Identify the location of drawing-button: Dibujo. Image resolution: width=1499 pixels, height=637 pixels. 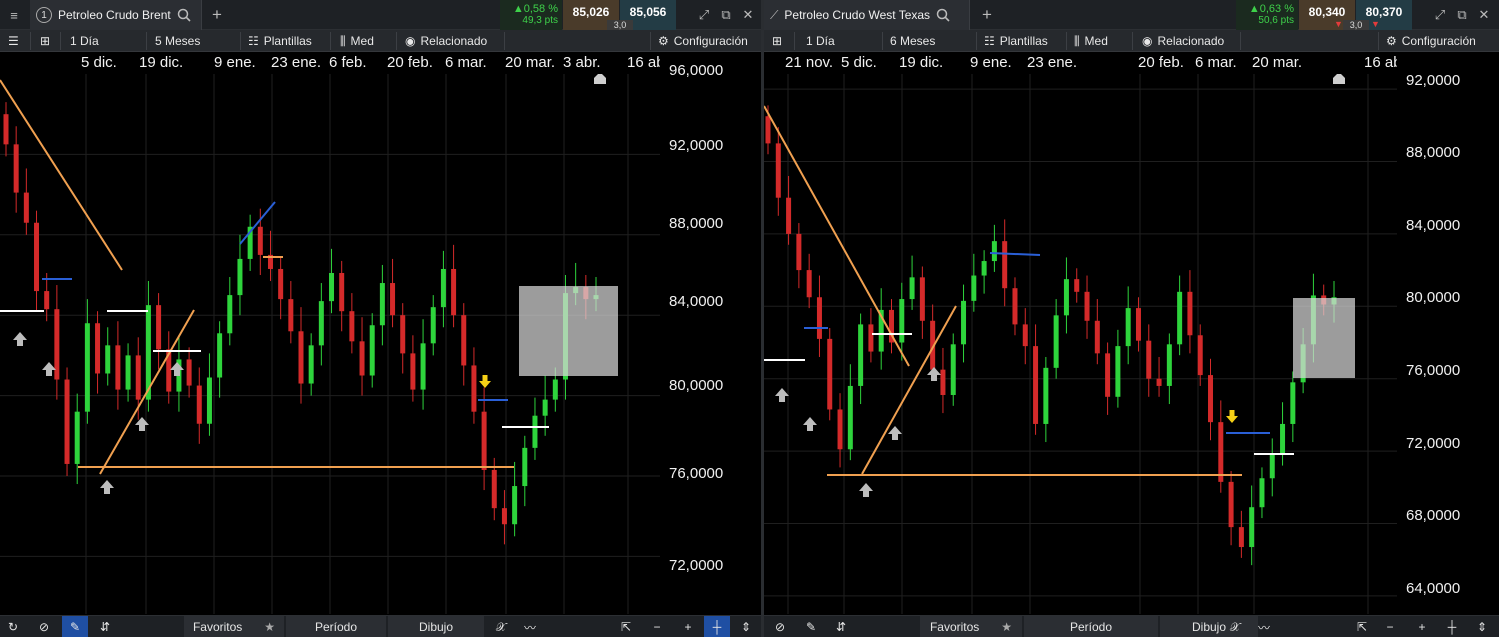
(436, 626).